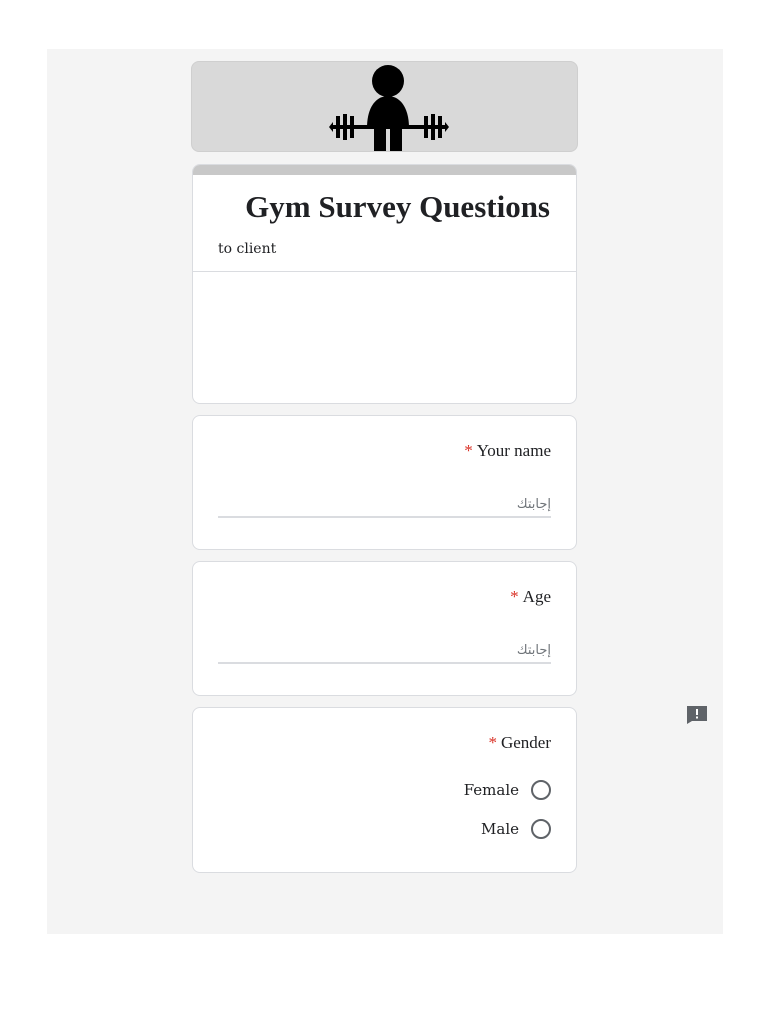 Image resolution: width=768 pixels, height=1024 pixels. What do you see at coordinates (513, 450) in the screenshot?
I see `question-label: Your name` at bounding box center [513, 450].